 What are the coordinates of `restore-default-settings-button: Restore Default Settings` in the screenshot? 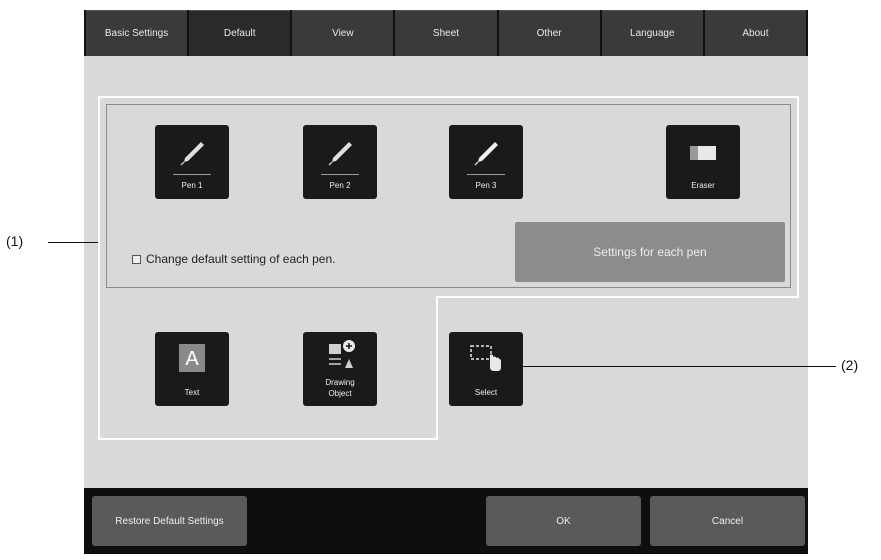 It's located at (169, 521).